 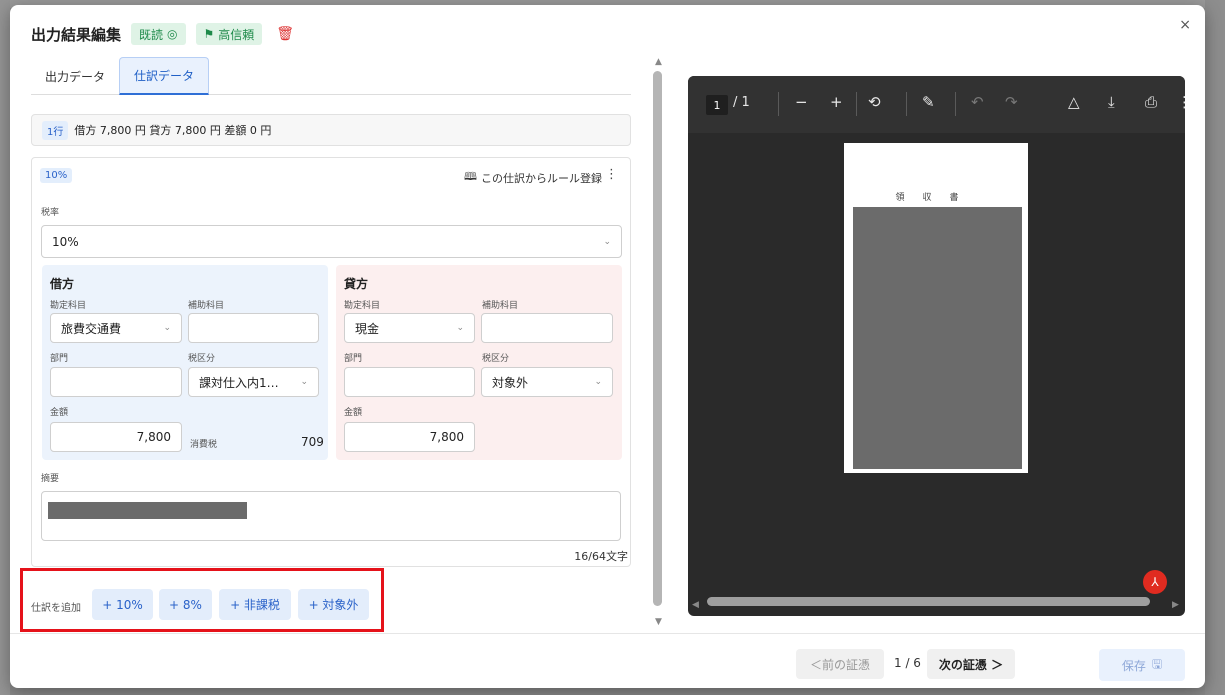 What do you see at coordinates (353, 413) in the screenshot?
I see `credit-amount-label: 金額` at bounding box center [353, 413].